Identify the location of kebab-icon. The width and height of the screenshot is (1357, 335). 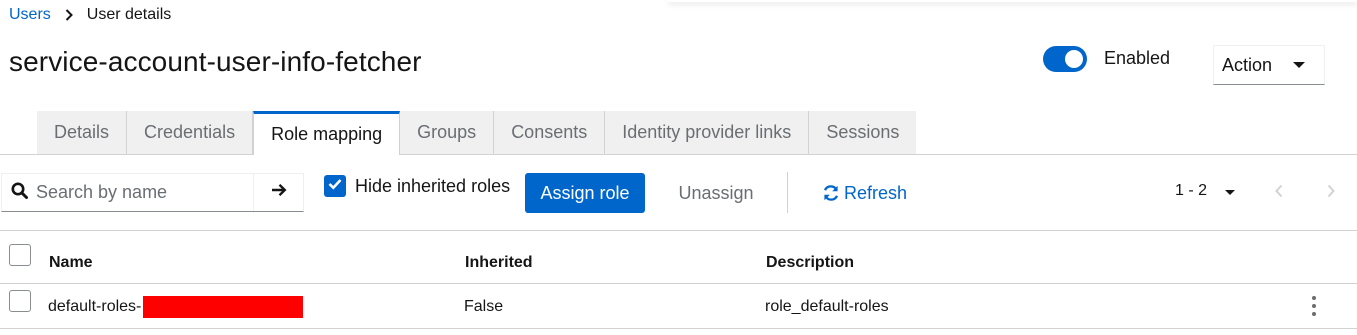
(1314, 306).